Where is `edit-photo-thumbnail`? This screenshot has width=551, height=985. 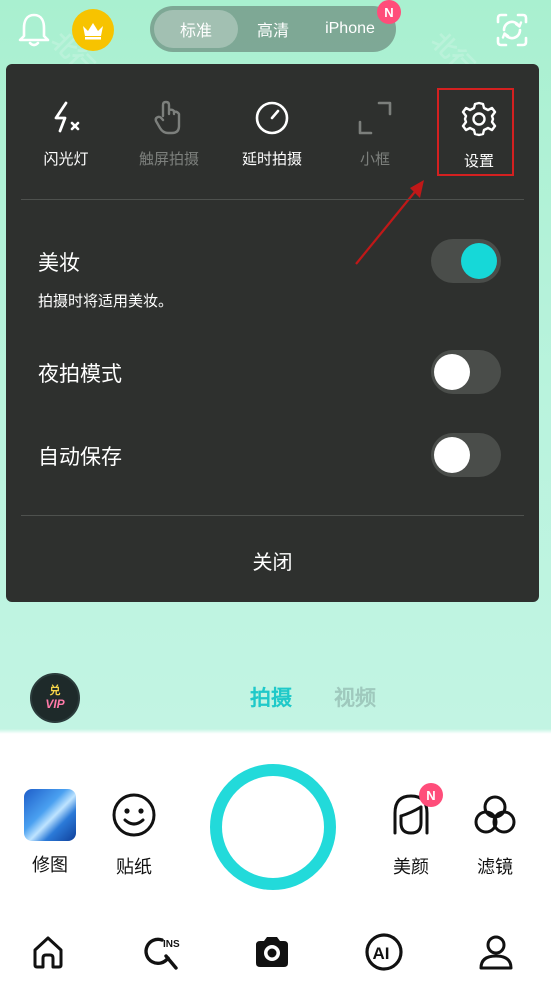
edit-photo-thumbnail is located at coordinates (50, 815).